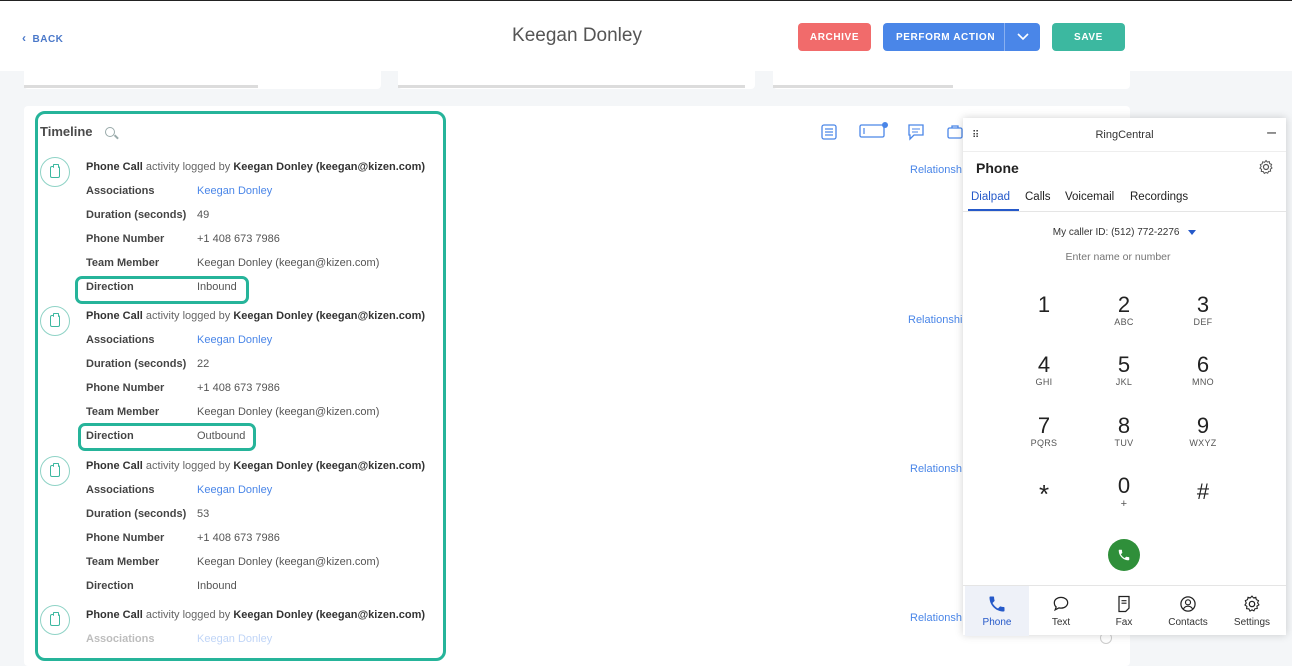  Describe the element at coordinates (66, 131) in the screenshot. I see `timeline-title: Timeline` at that location.